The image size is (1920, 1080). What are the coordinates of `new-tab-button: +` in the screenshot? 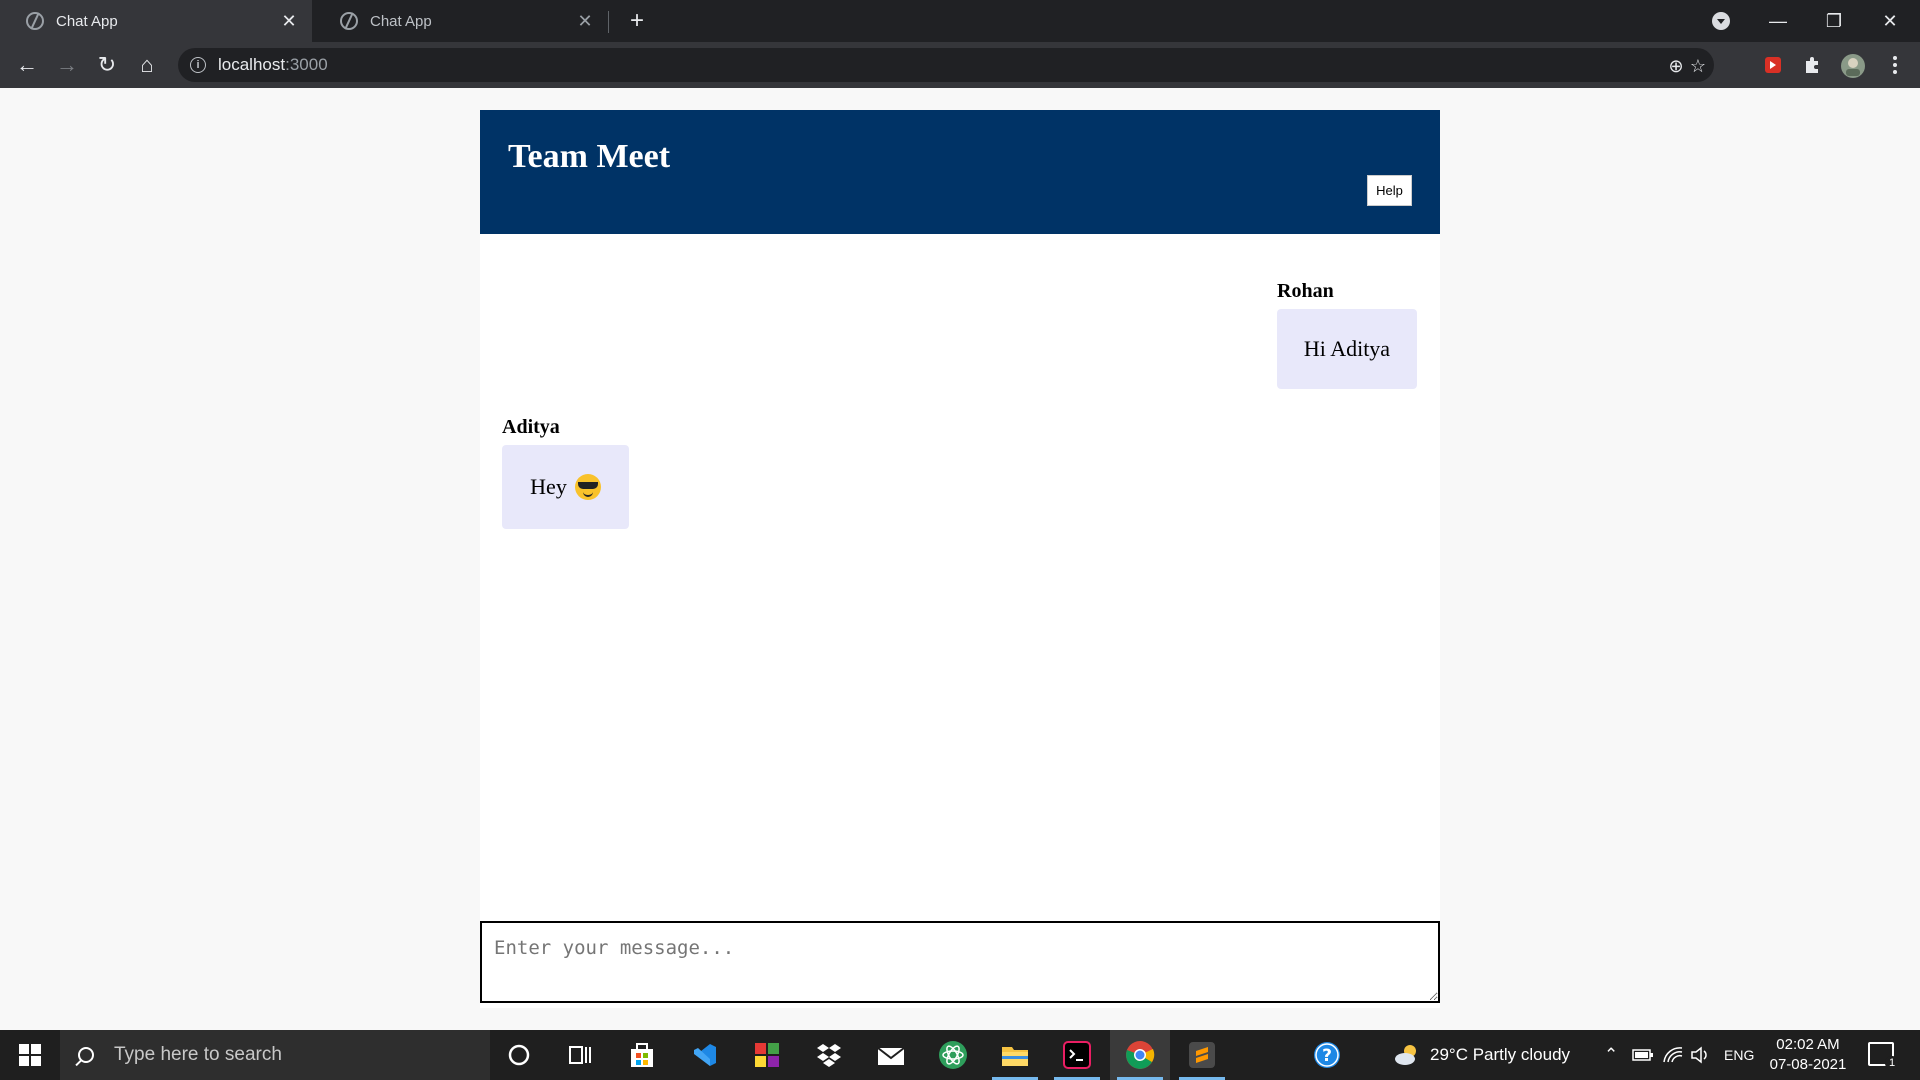 It's located at (637, 20).